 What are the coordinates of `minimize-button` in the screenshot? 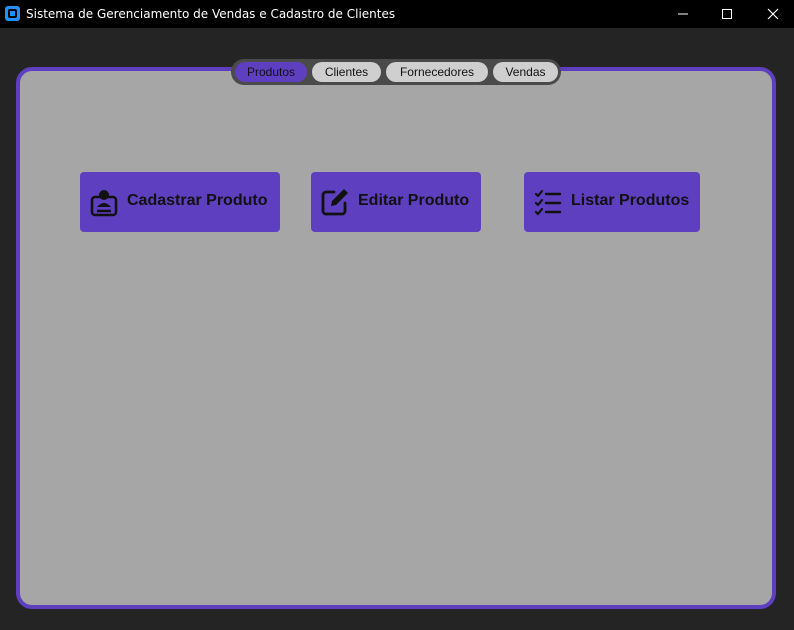 It's located at (683, 14).